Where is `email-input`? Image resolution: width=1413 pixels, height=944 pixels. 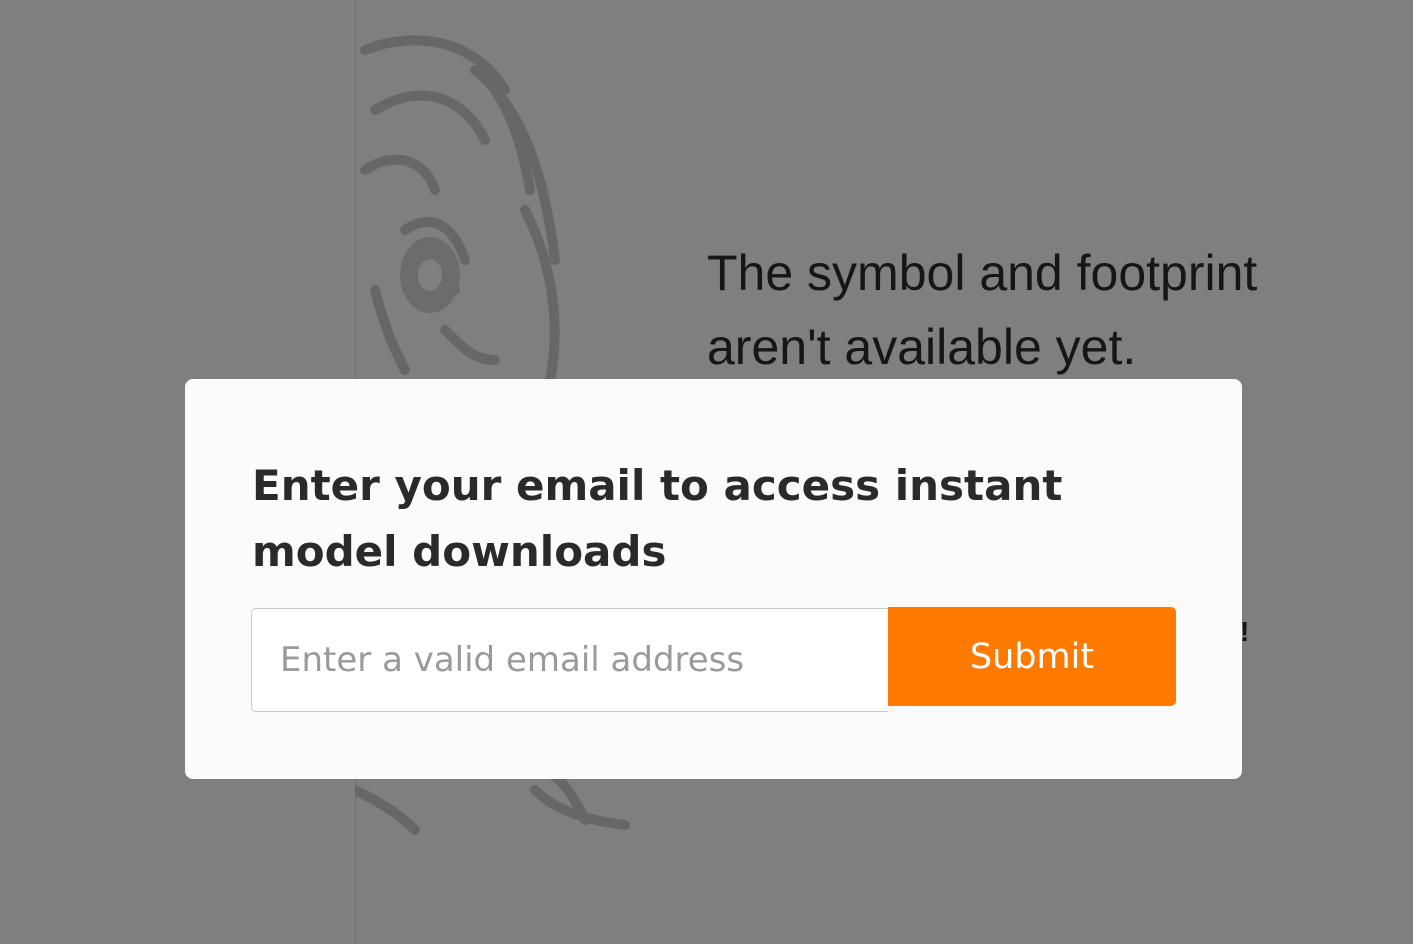 email-input is located at coordinates (569, 660).